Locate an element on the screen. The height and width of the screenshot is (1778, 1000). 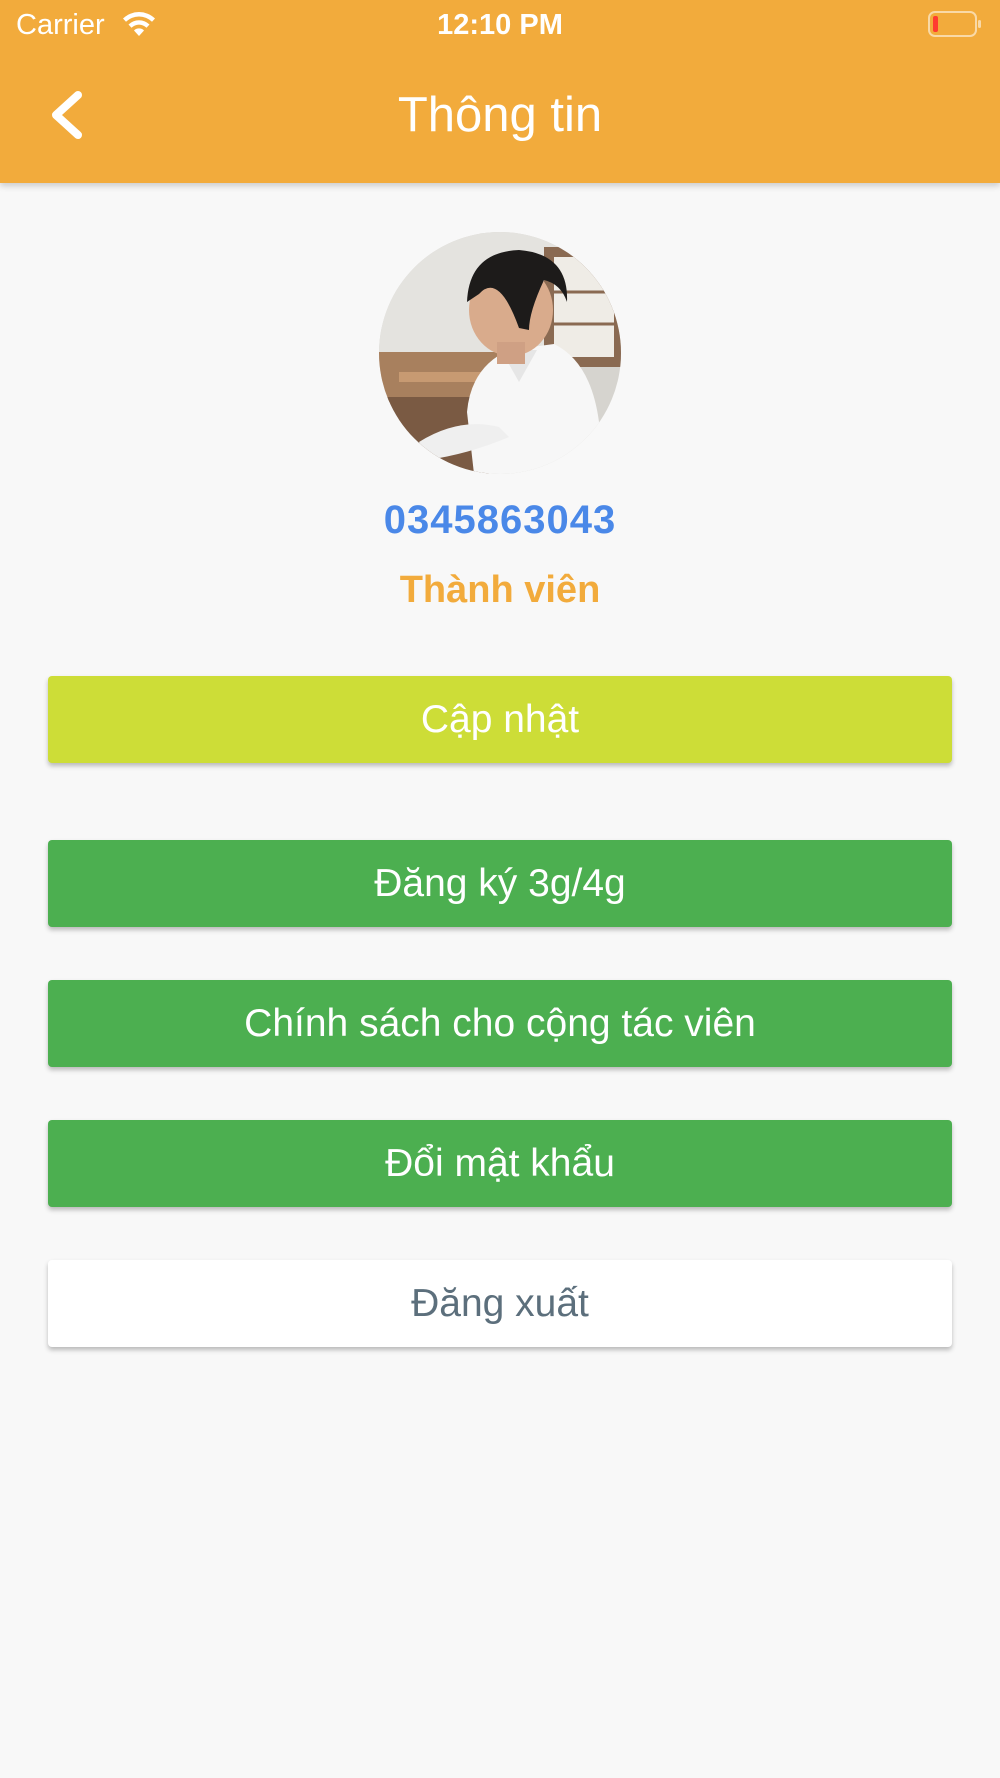
change-password-button: Đổi mật khẩu is located at coordinates (500, 1163).